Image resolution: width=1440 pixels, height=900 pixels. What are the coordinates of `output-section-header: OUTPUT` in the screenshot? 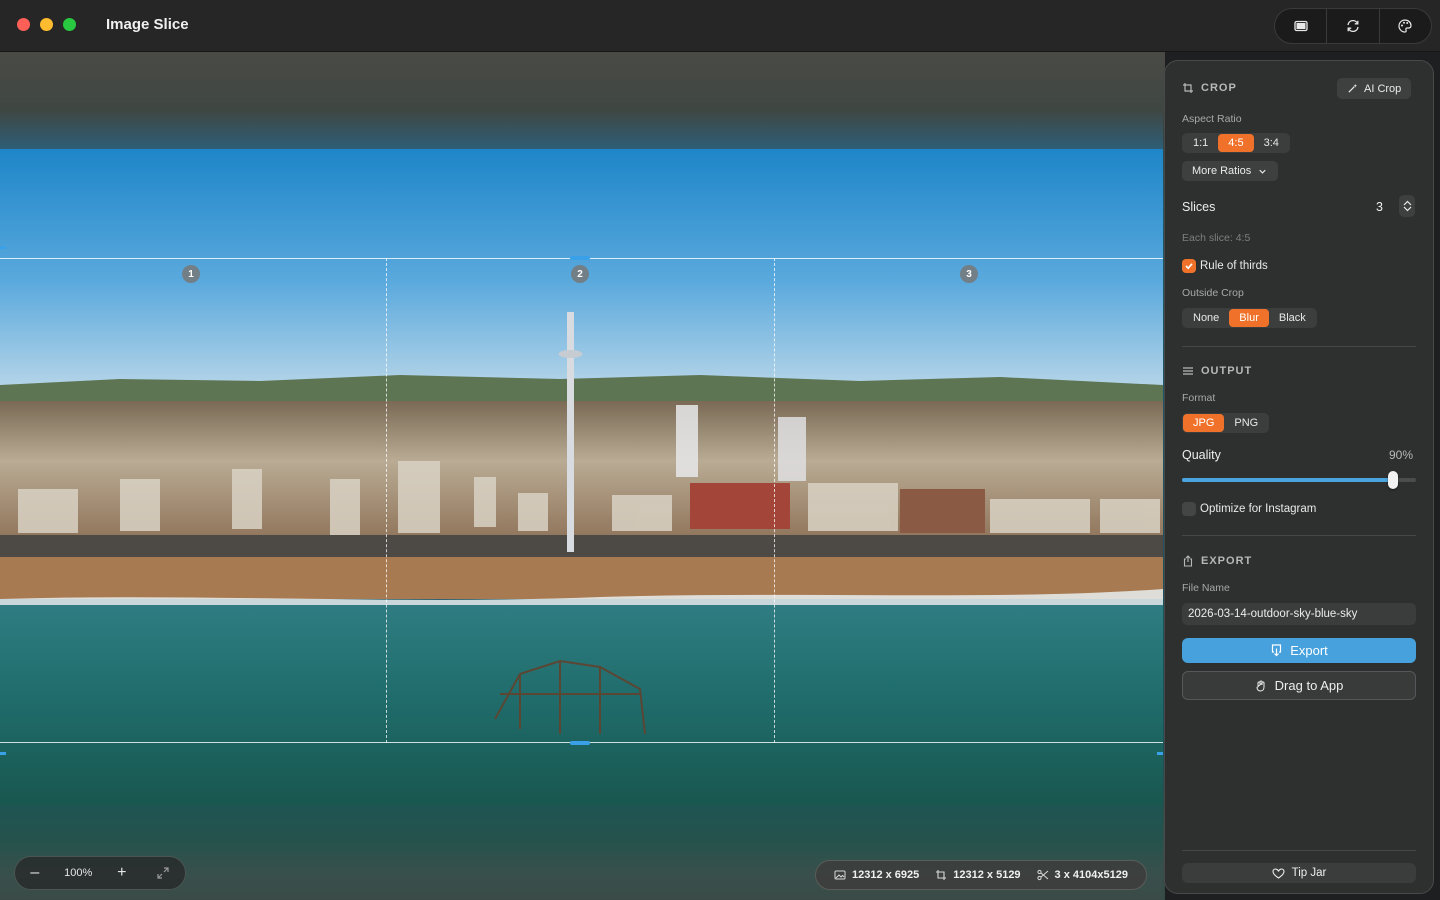 It's located at (1217, 371).